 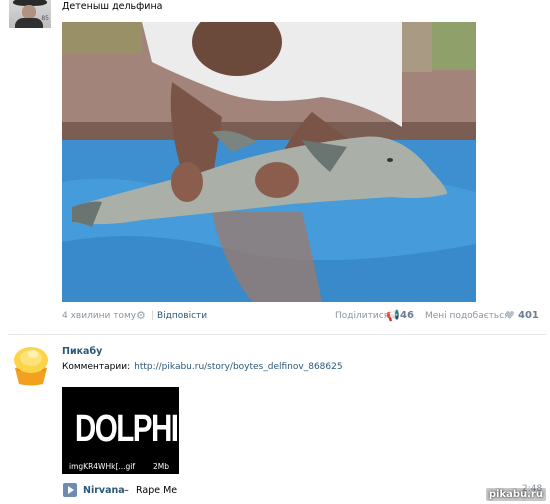 I want to click on heart-icon: ♥, so click(x=510, y=315).